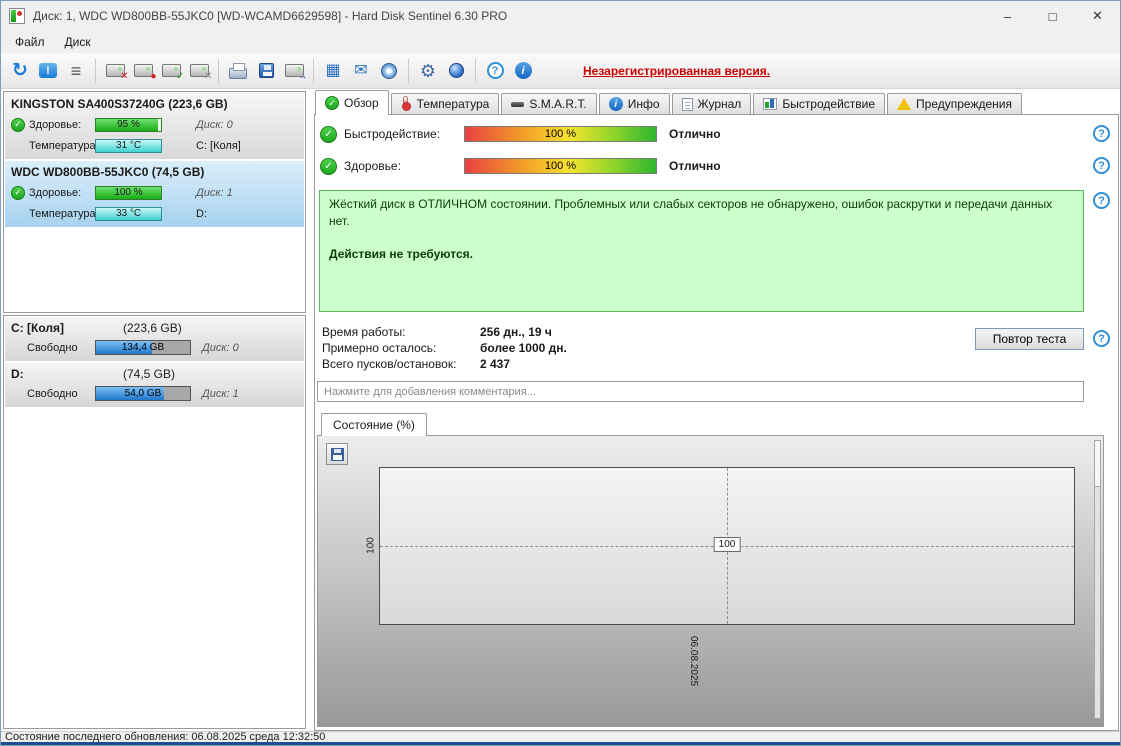 The width and height of the screenshot is (1121, 746). What do you see at coordinates (693, 661) in the screenshot?
I see `chart-x-label: 06.08.2025` at bounding box center [693, 661].